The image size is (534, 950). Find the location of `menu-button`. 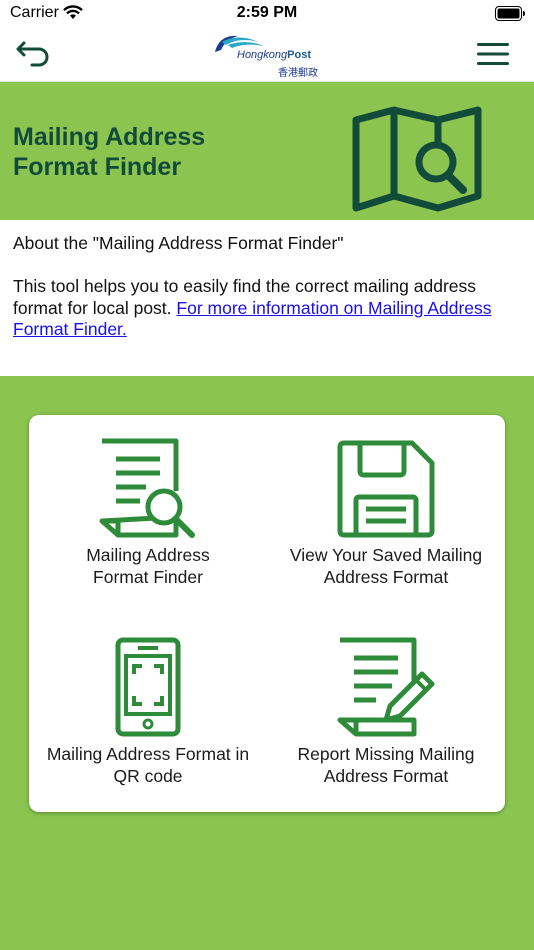

menu-button is located at coordinates (493, 54).